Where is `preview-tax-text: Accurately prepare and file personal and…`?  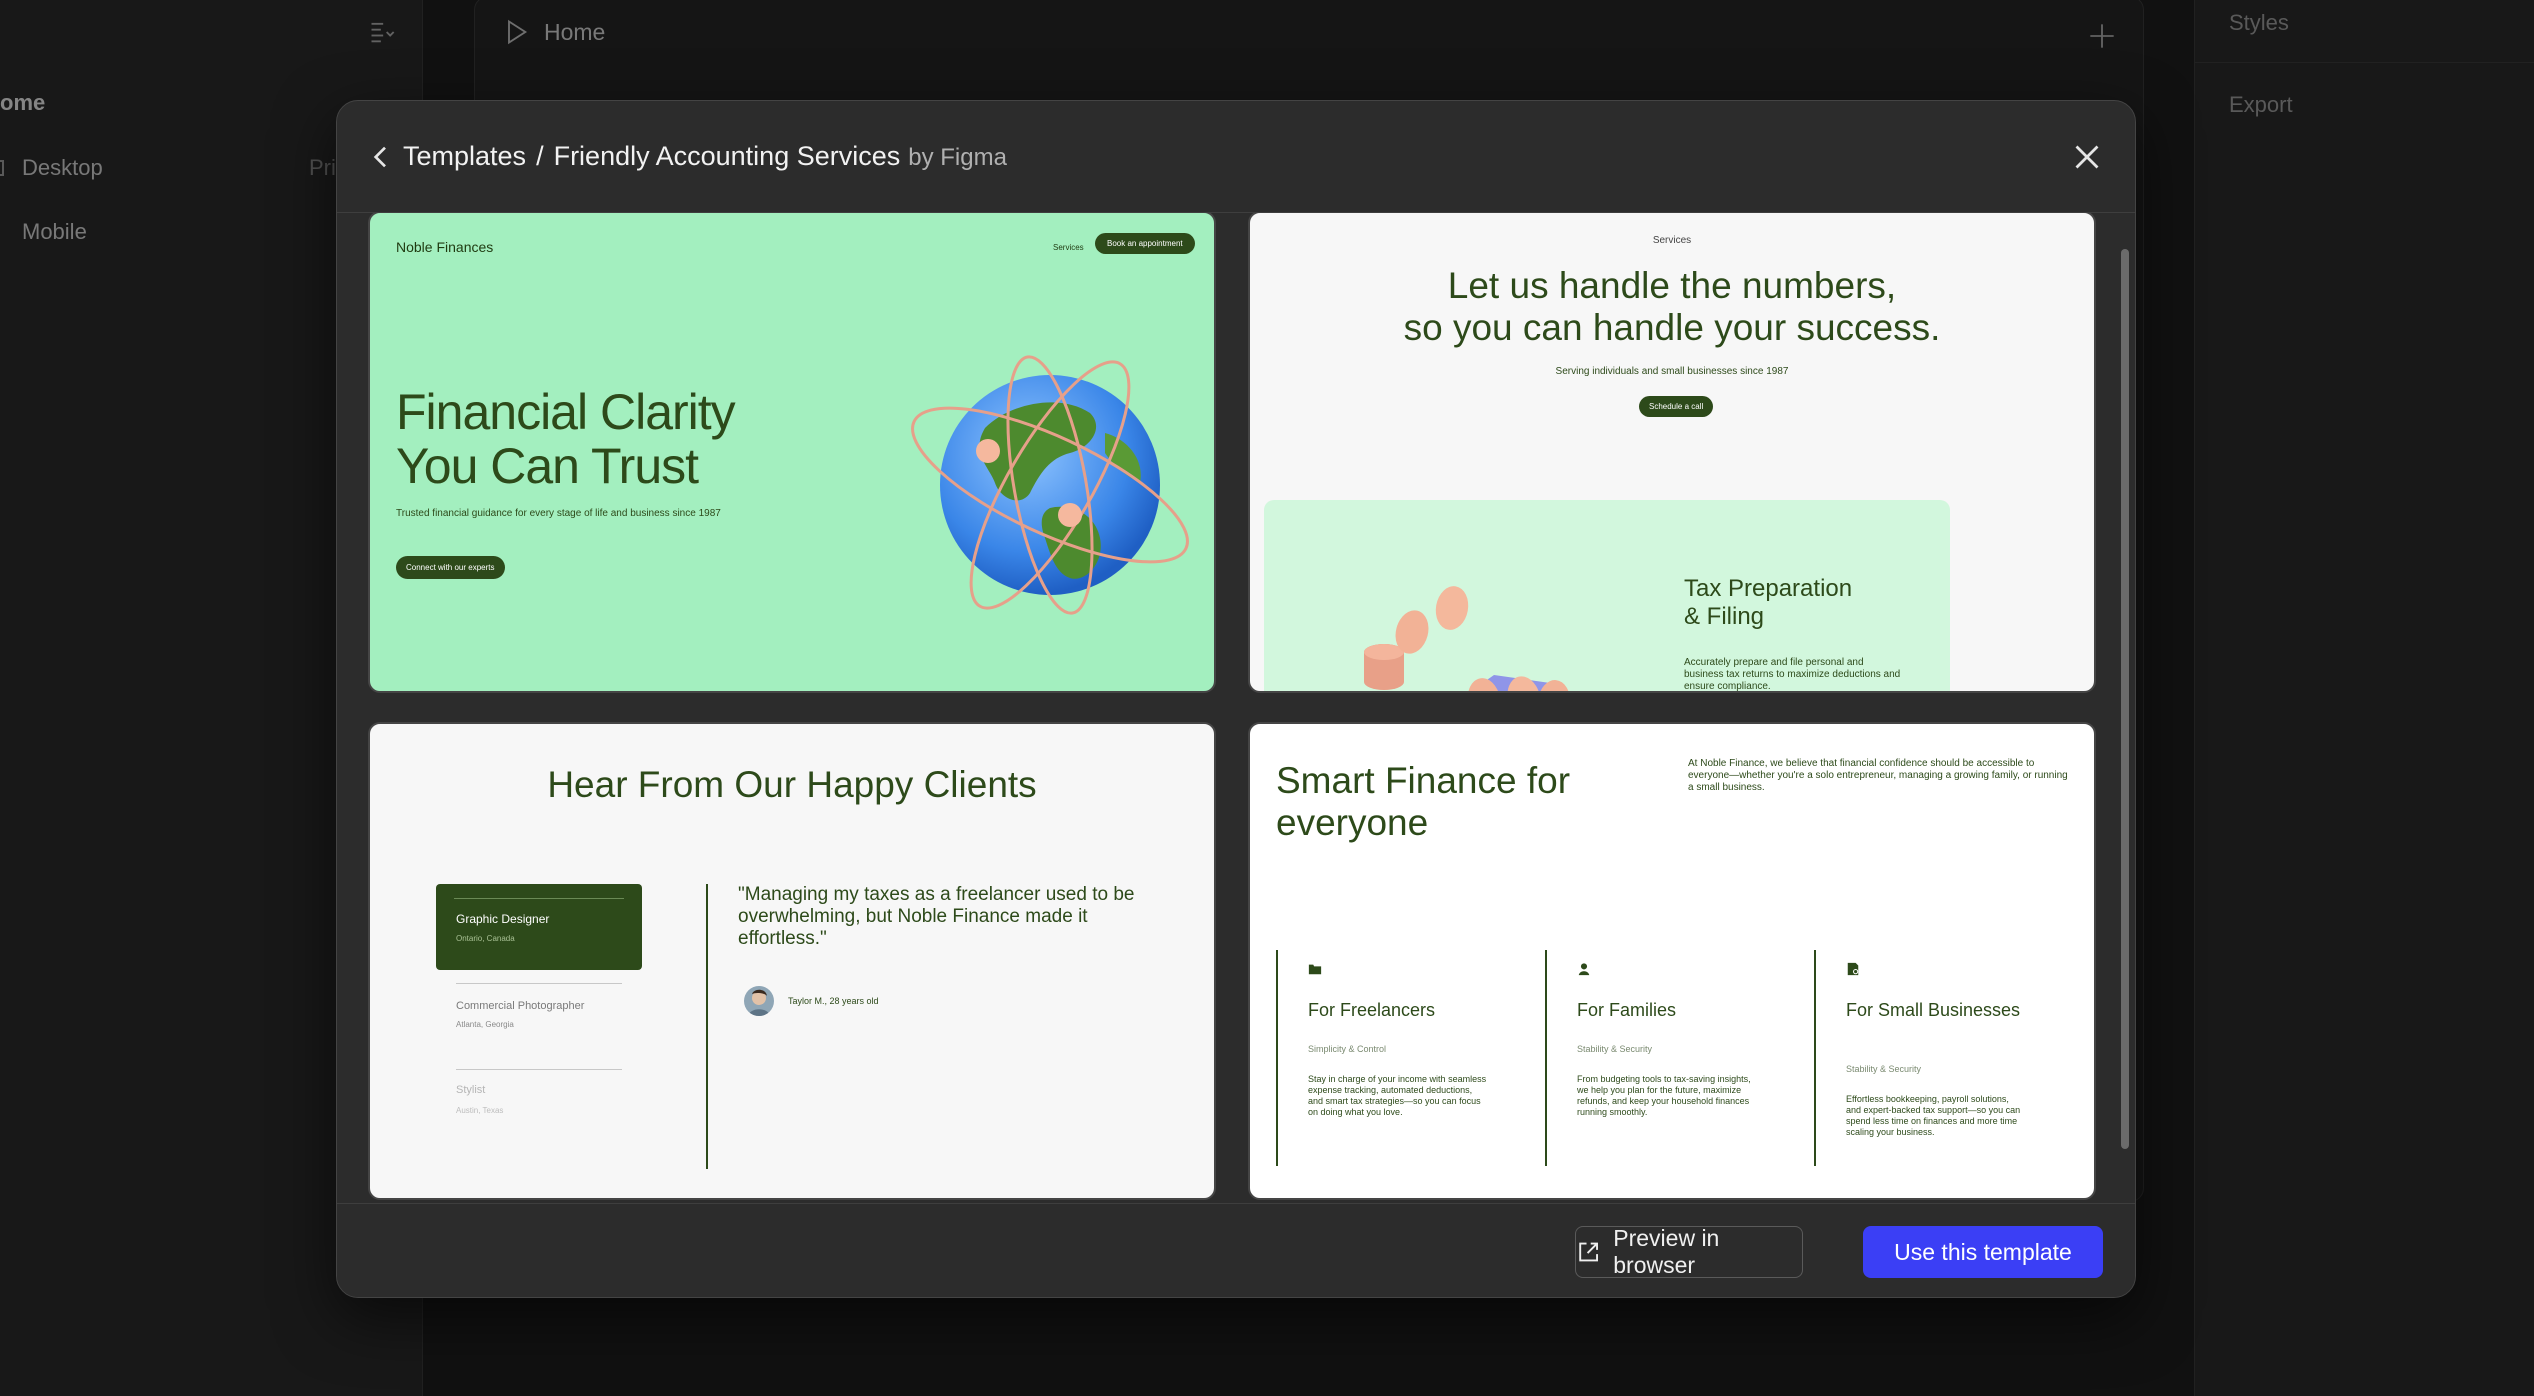 preview-tax-text: Accurately prepare and file personal and… is located at coordinates (1792, 674).